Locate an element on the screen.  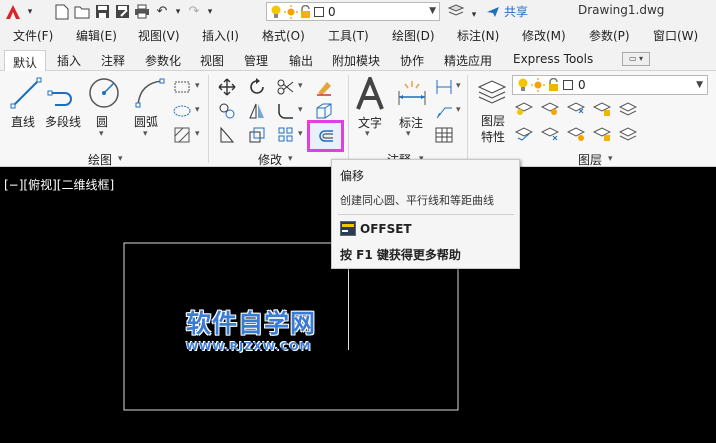
layer-combo: 0 ▼ is located at coordinates (610, 85).